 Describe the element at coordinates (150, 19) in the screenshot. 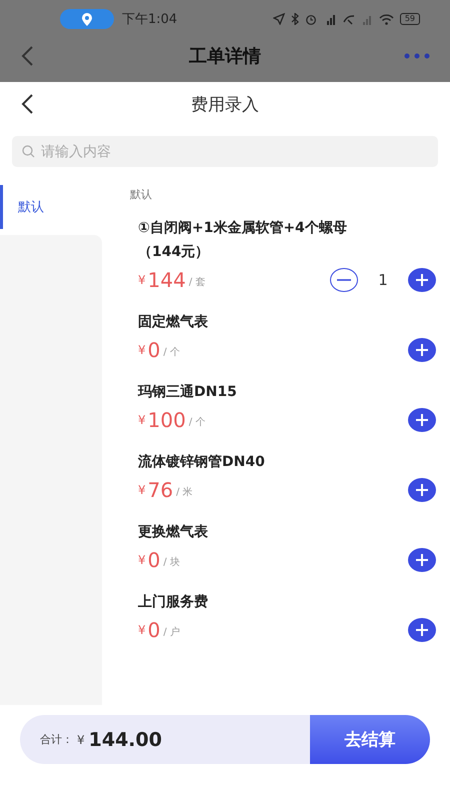

I see `status-time: 下午1:04` at that location.